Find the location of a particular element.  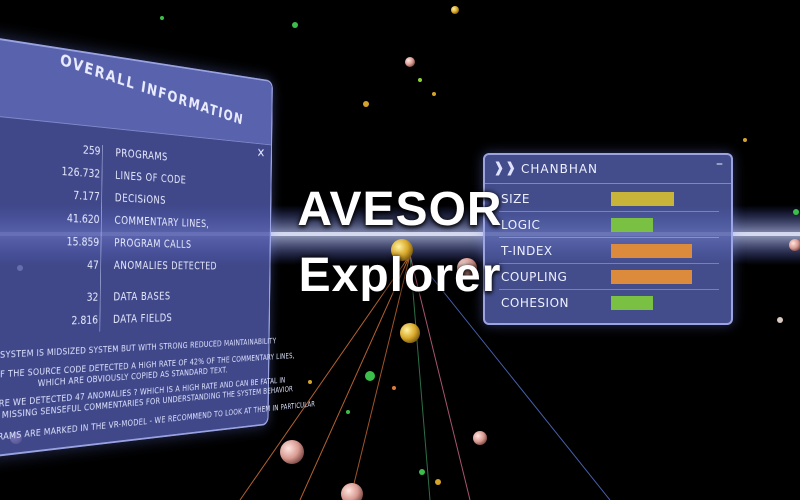

minimize-icon: – is located at coordinates (719, 164).